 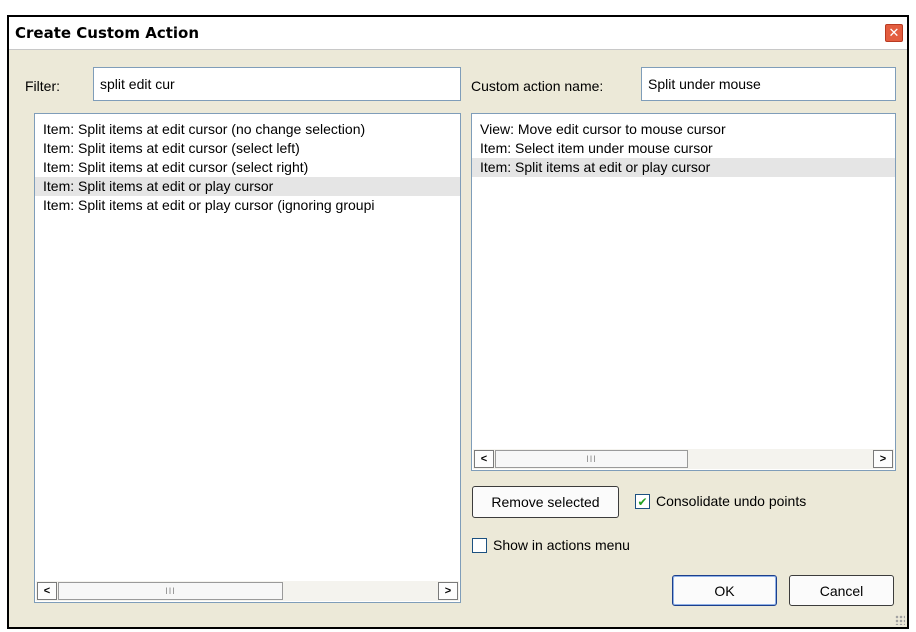 I want to click on close-button: ✕, so click(x=894, y=33).